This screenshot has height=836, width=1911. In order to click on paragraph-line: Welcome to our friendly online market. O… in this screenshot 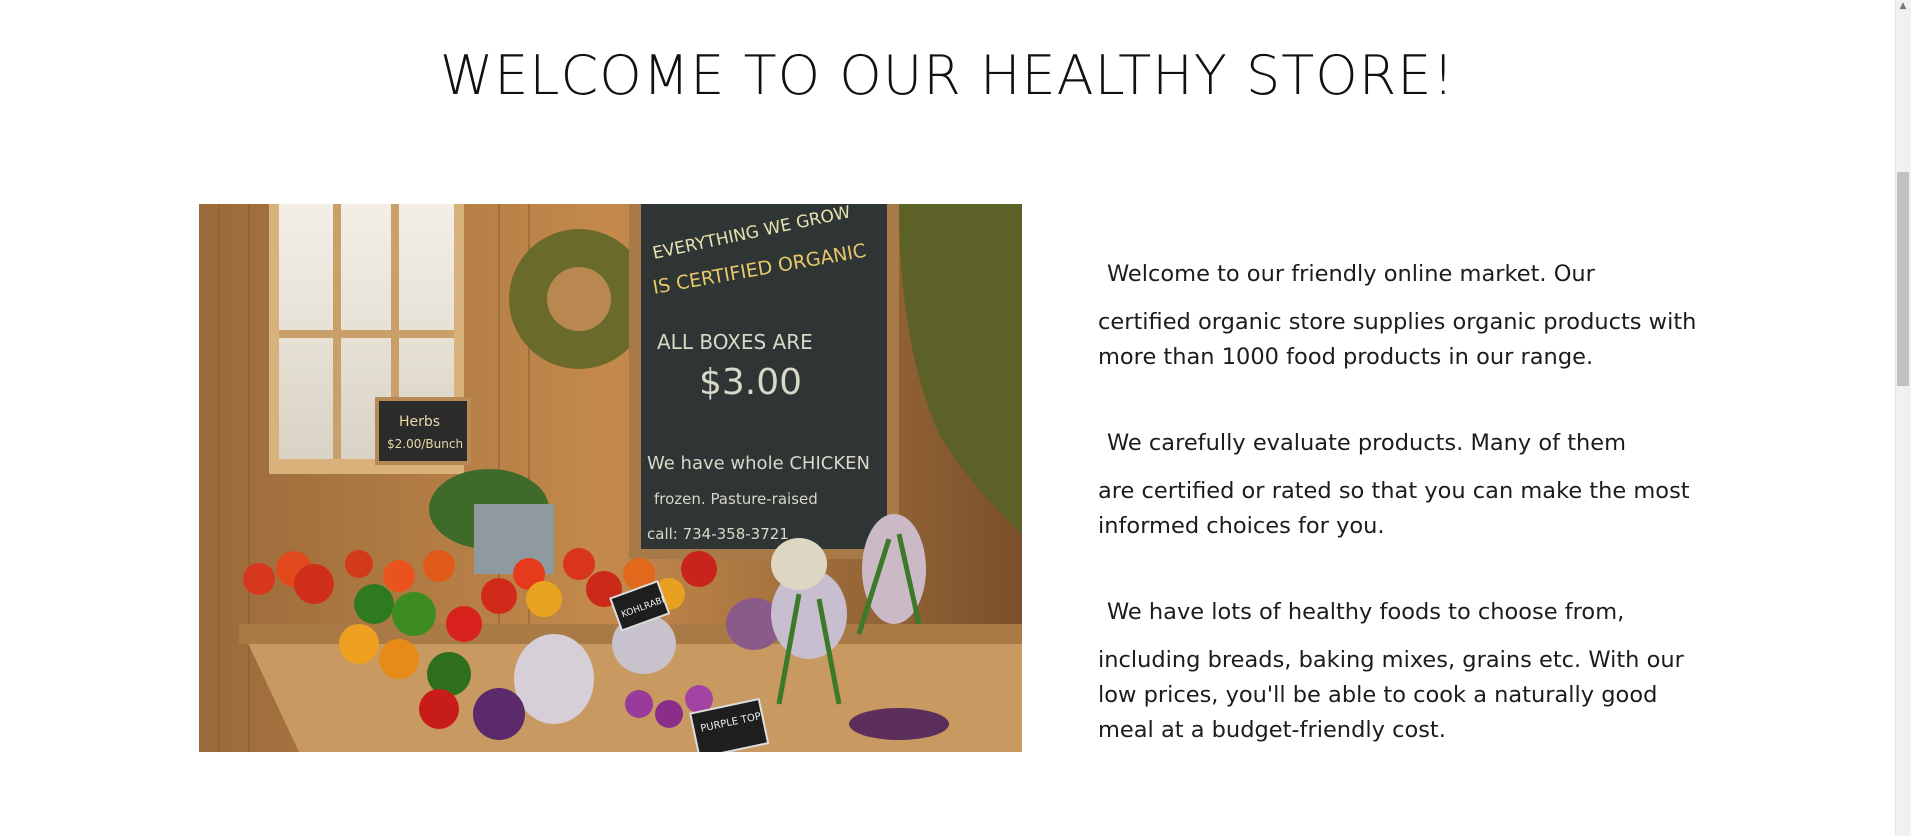, I will do `click(1351, 274)`.